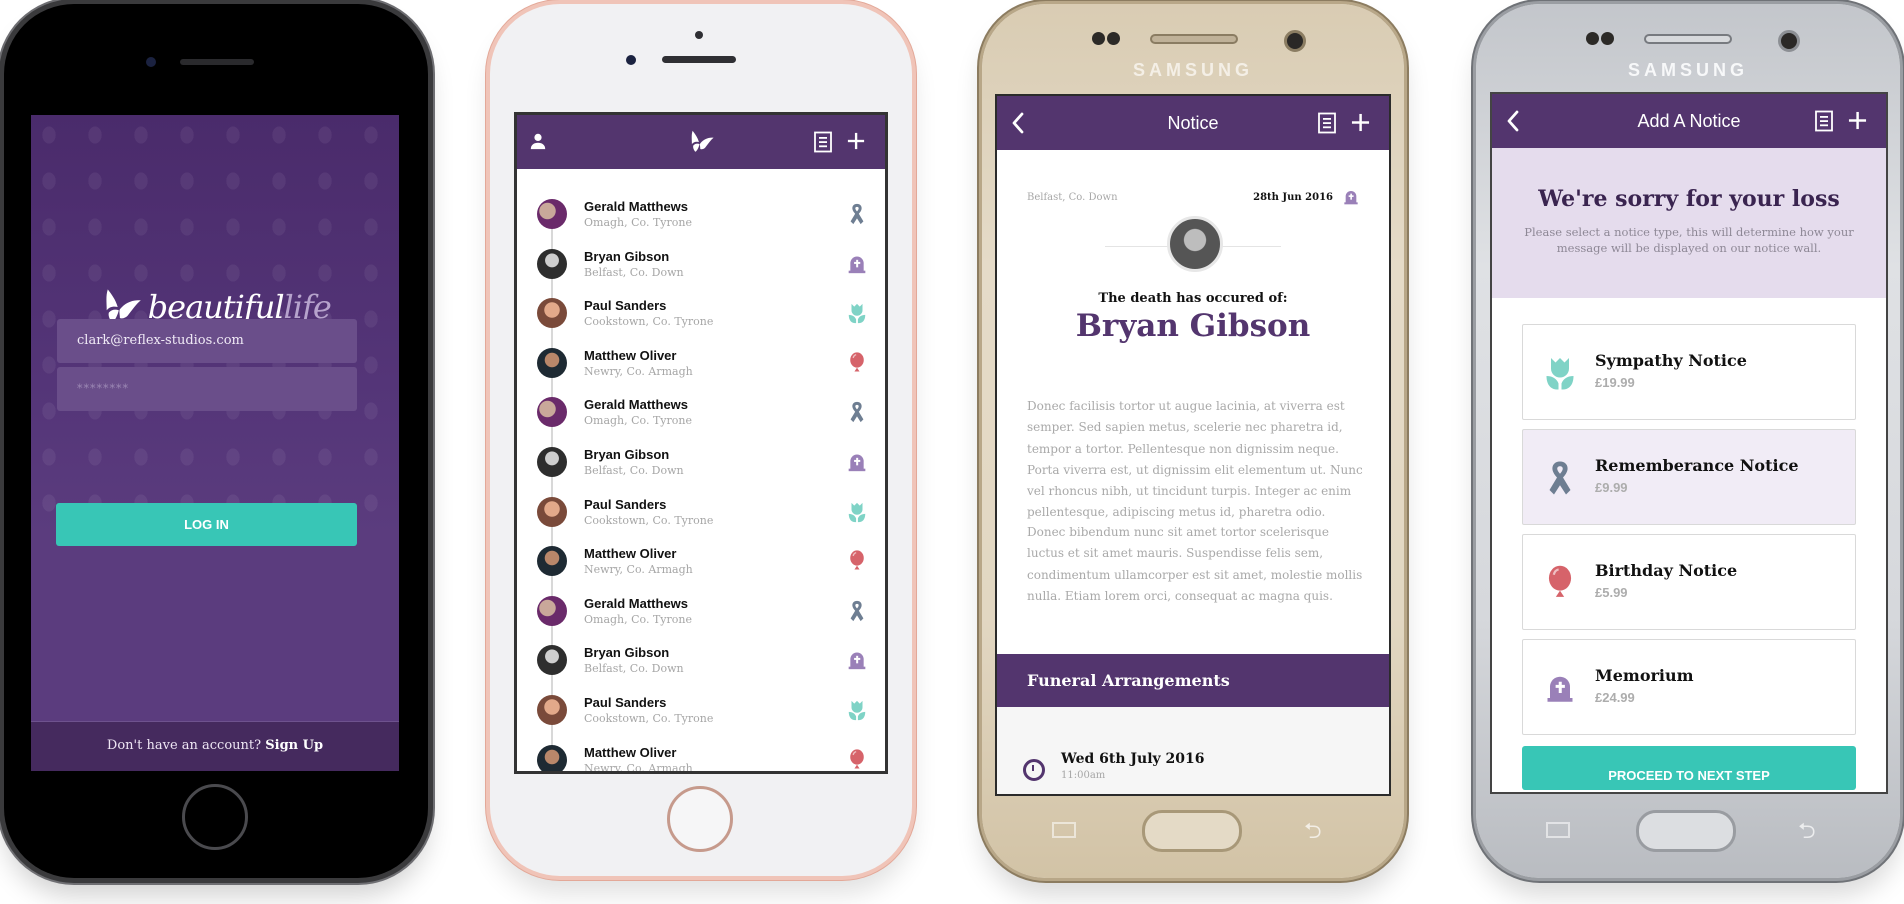  Describe the element at coordinates (625, 306) in the screenshot. I see `deceased-name: Paul Sanders` at that location.